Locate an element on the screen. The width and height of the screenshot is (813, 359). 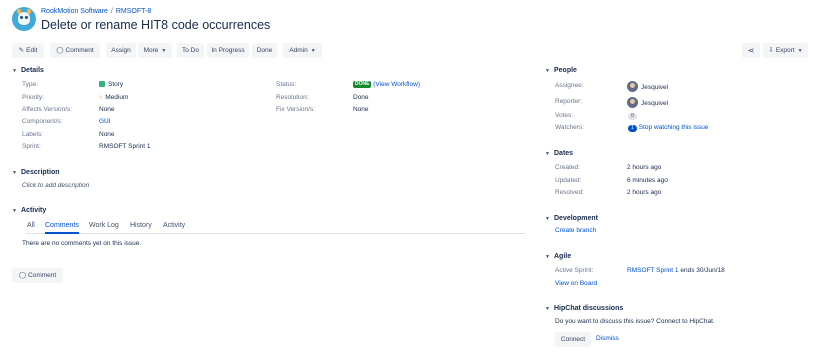
add-comment-button: ◯ Comment is located at coordinates (37, 275).